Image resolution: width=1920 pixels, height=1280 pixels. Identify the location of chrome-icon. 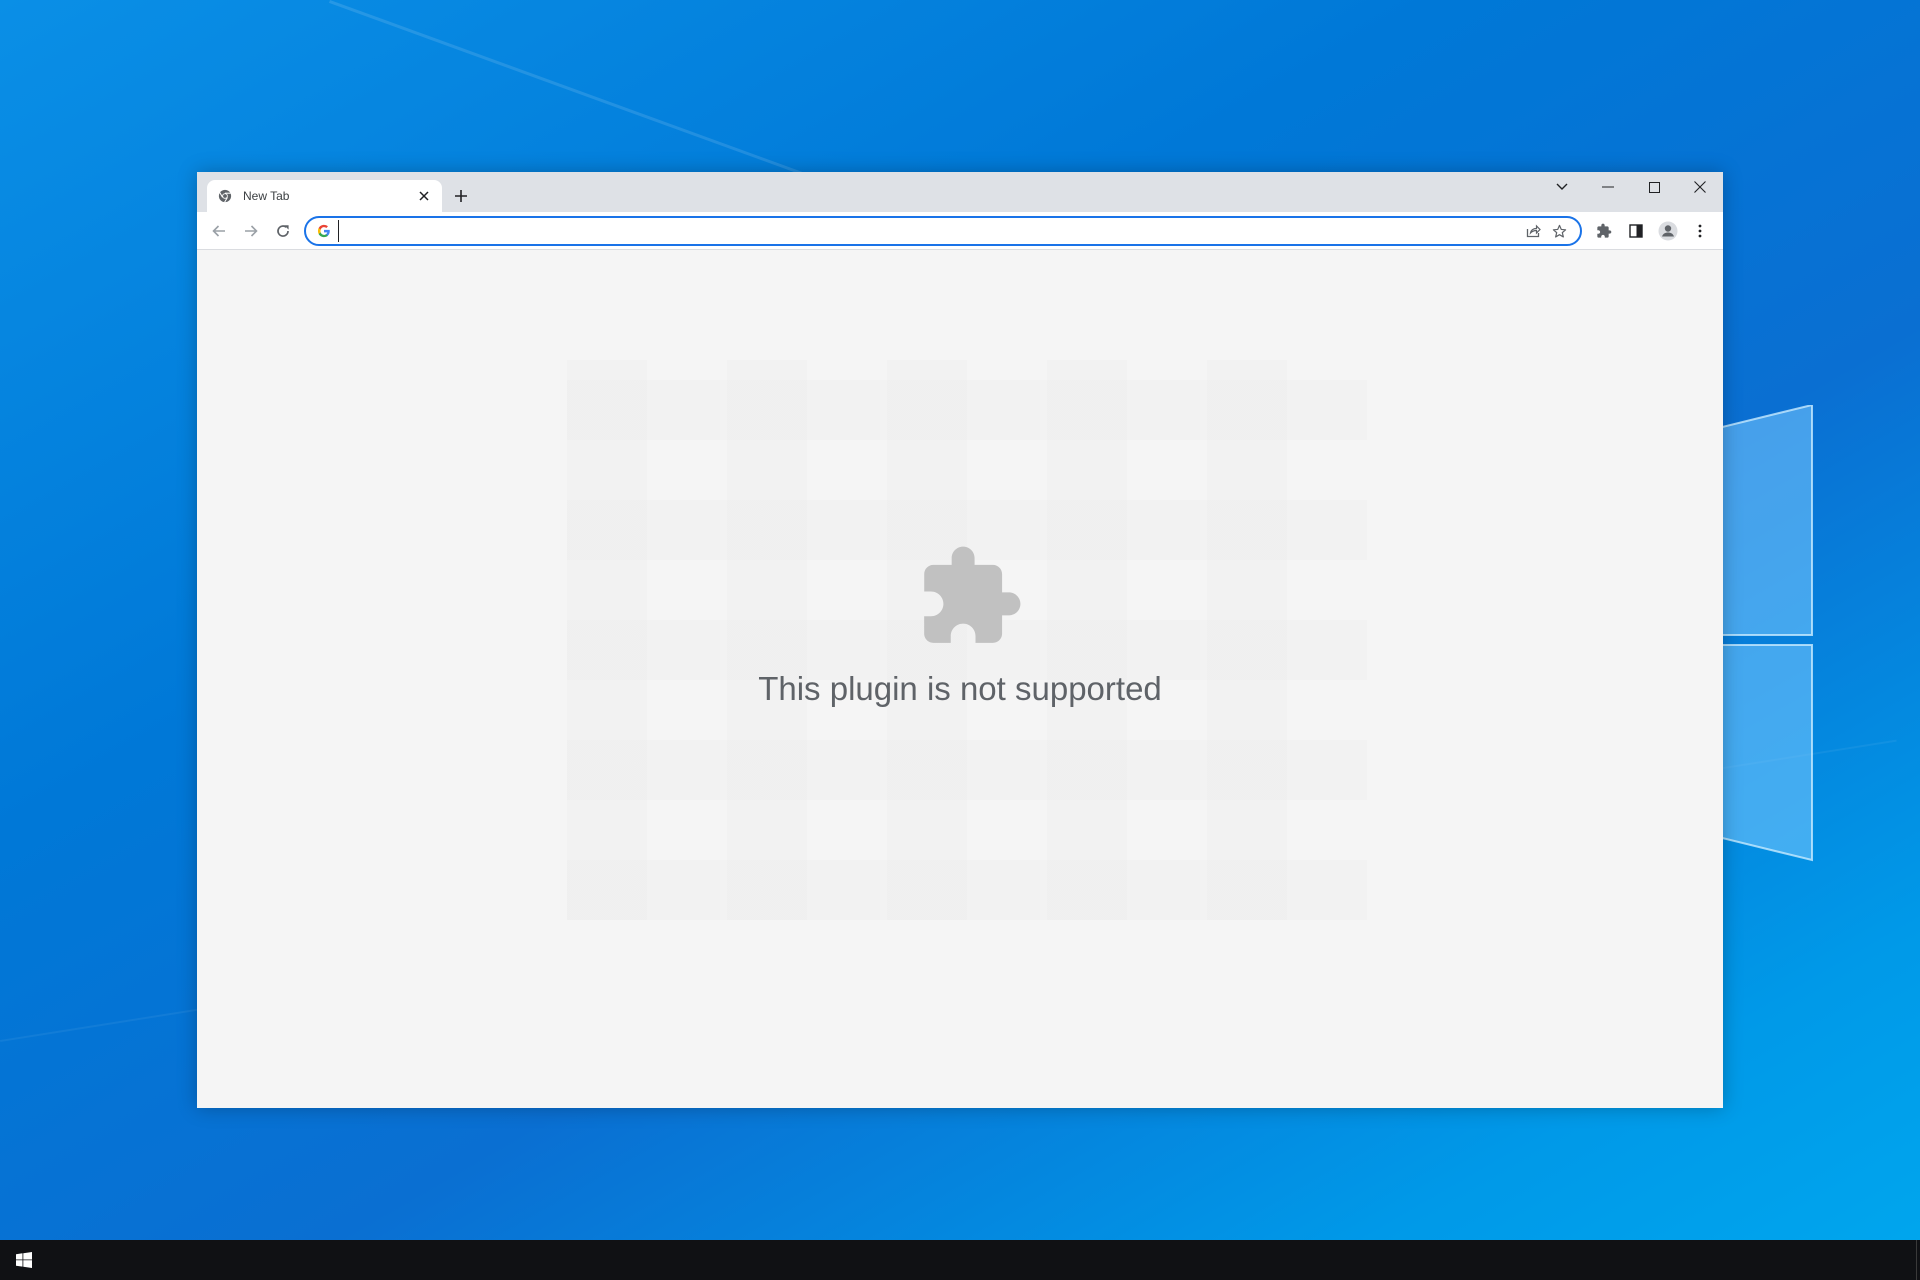
(225, 196).